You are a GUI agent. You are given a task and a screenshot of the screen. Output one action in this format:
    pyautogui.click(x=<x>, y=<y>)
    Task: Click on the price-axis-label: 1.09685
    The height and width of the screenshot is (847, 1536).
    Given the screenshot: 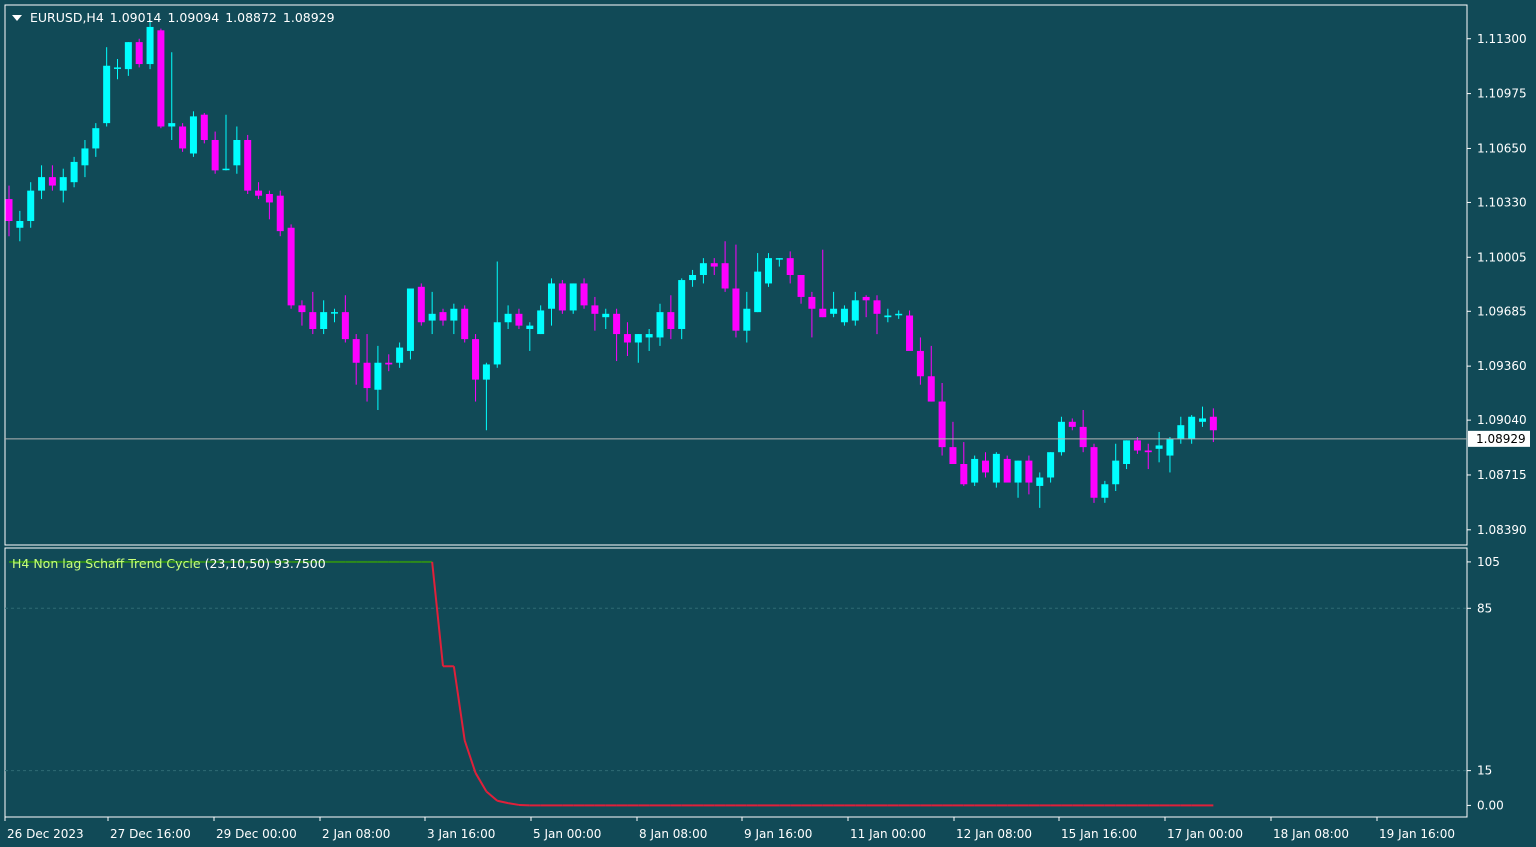 What is the action you would take?
    pyautogui.click(x=1502, y=311)
    